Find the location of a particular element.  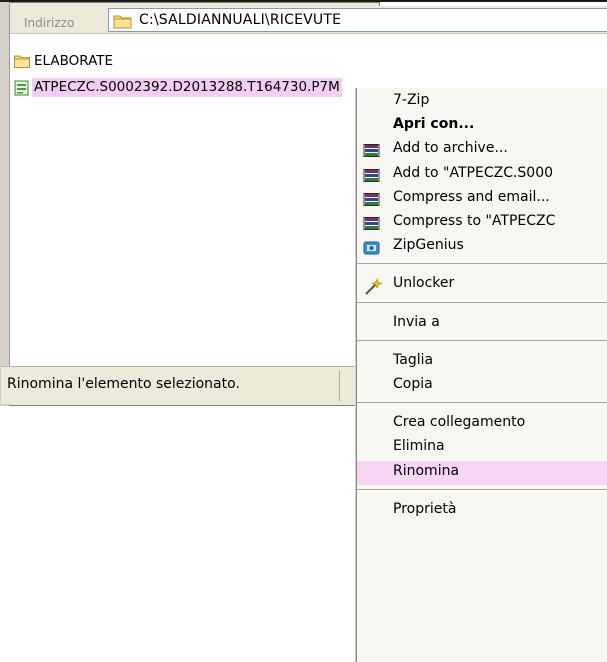

menu-item-zipgenius: ZipGenius is located at coordinates (482, 247).